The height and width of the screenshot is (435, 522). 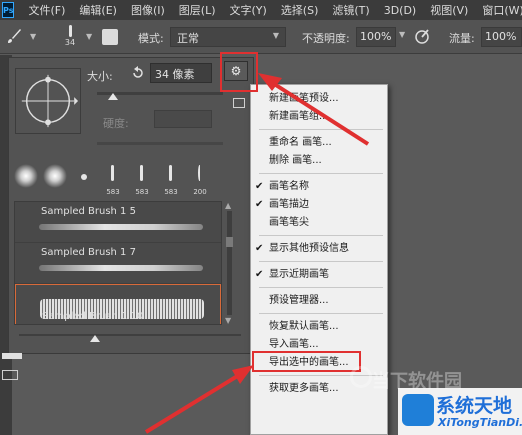 I want to click on hardness-label: 硬度:, so click(x=116, y=123).